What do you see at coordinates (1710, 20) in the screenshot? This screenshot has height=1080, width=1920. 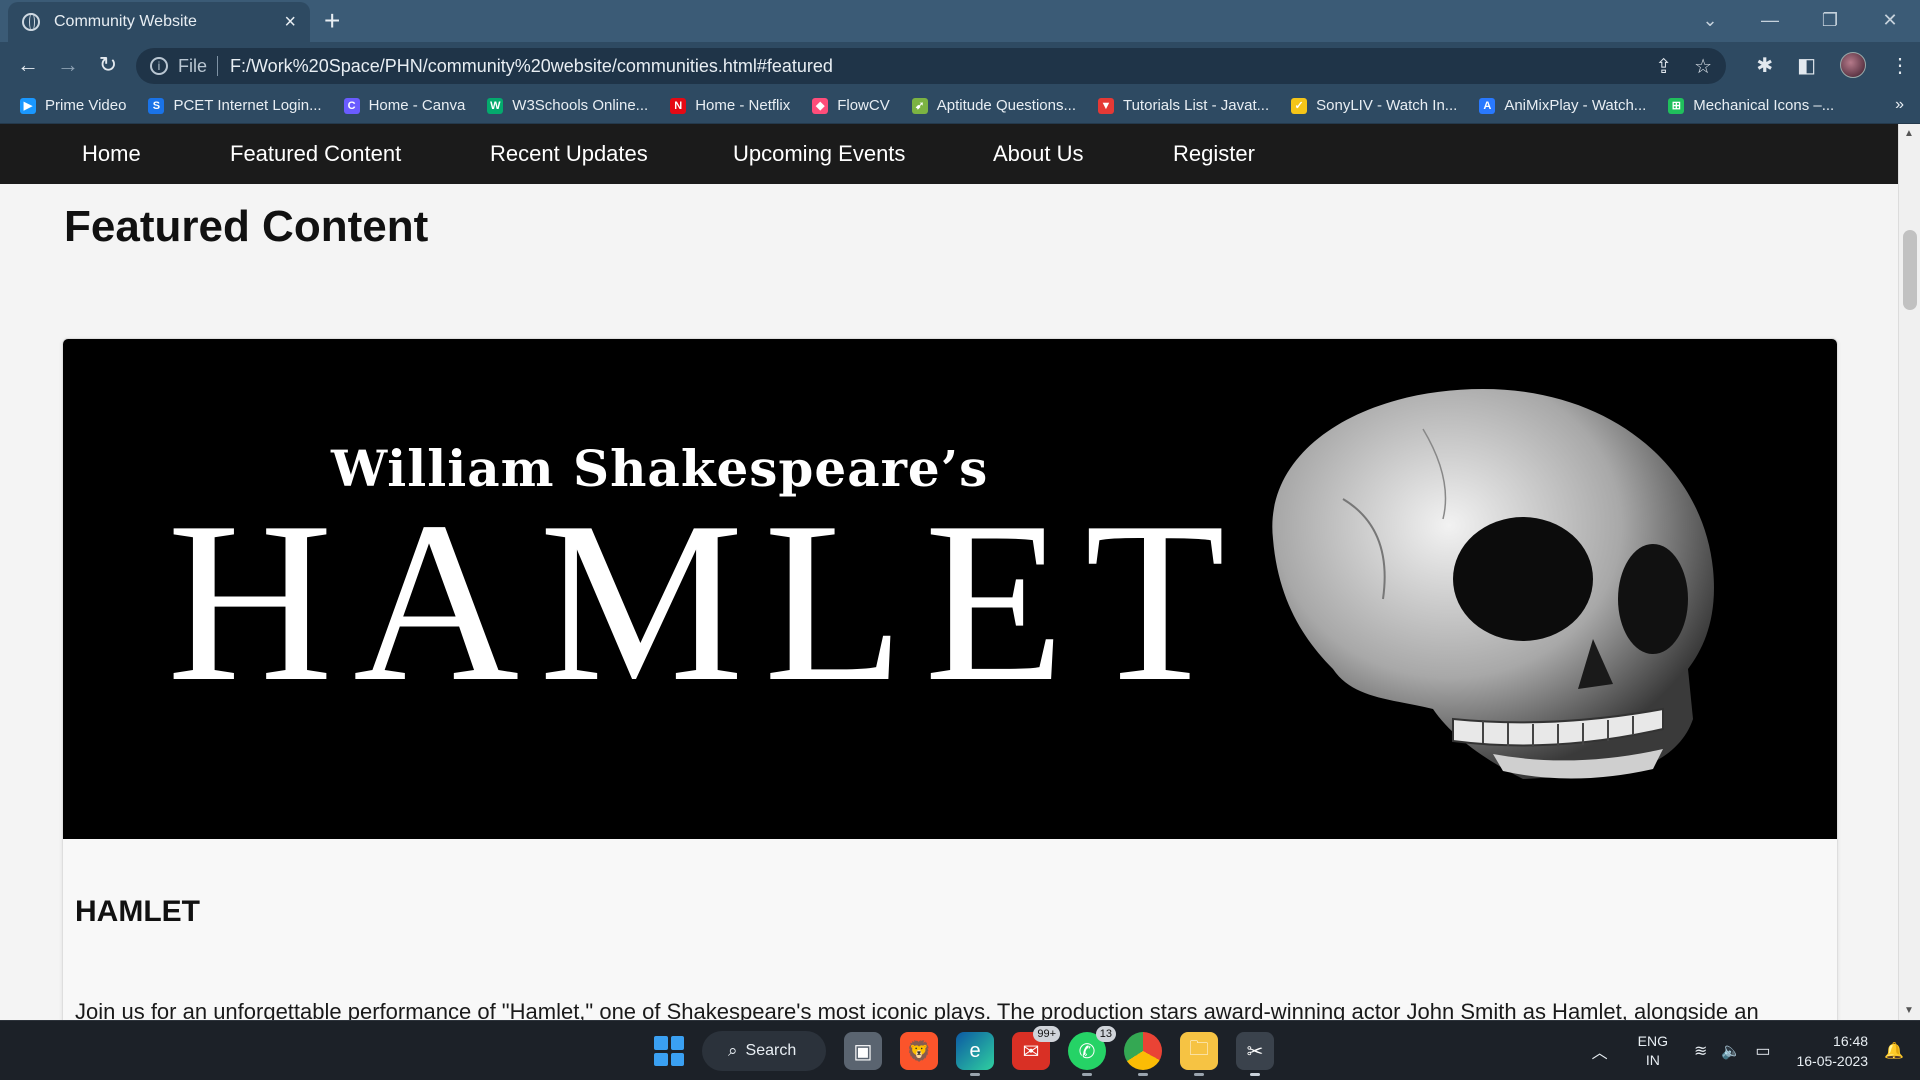 I see `tab-search-icon: ⌄` at bounding box center [1710, 20].